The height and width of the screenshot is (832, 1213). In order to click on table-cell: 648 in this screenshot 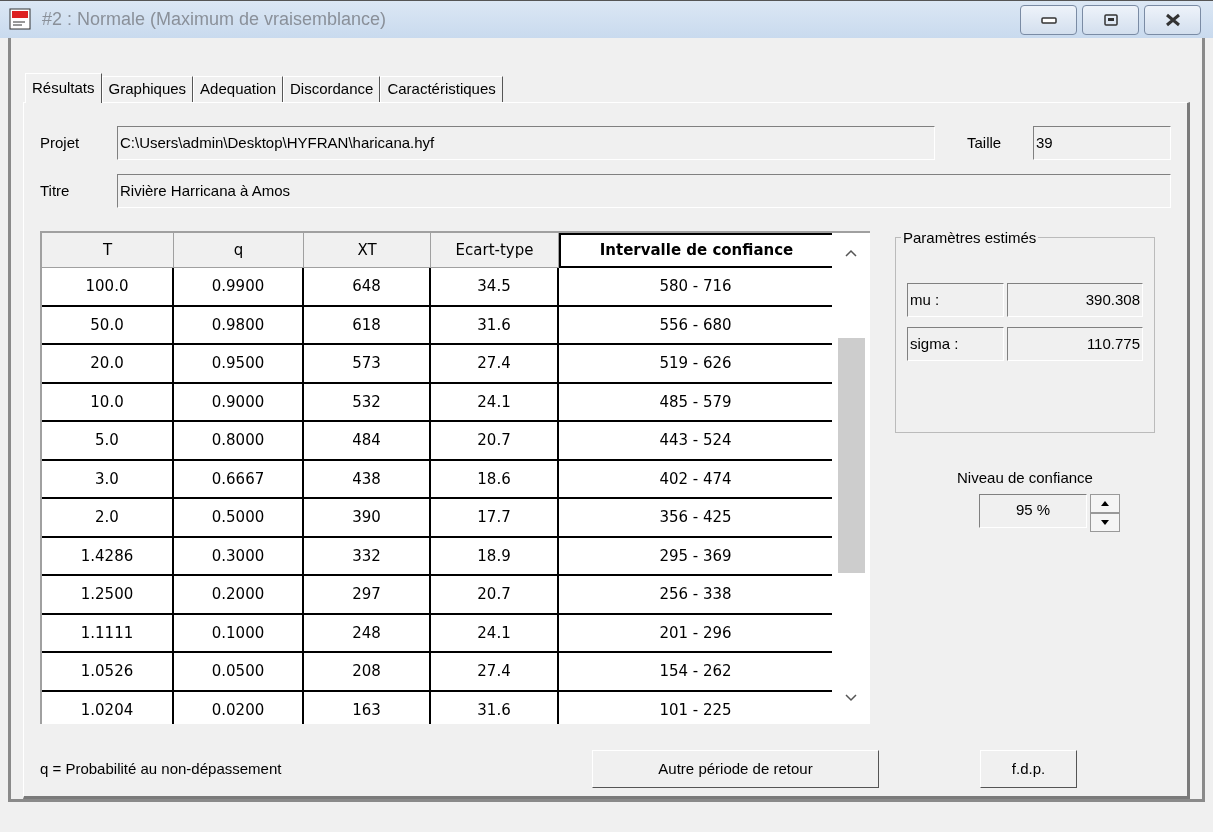, I will do `click(367, 287)`.